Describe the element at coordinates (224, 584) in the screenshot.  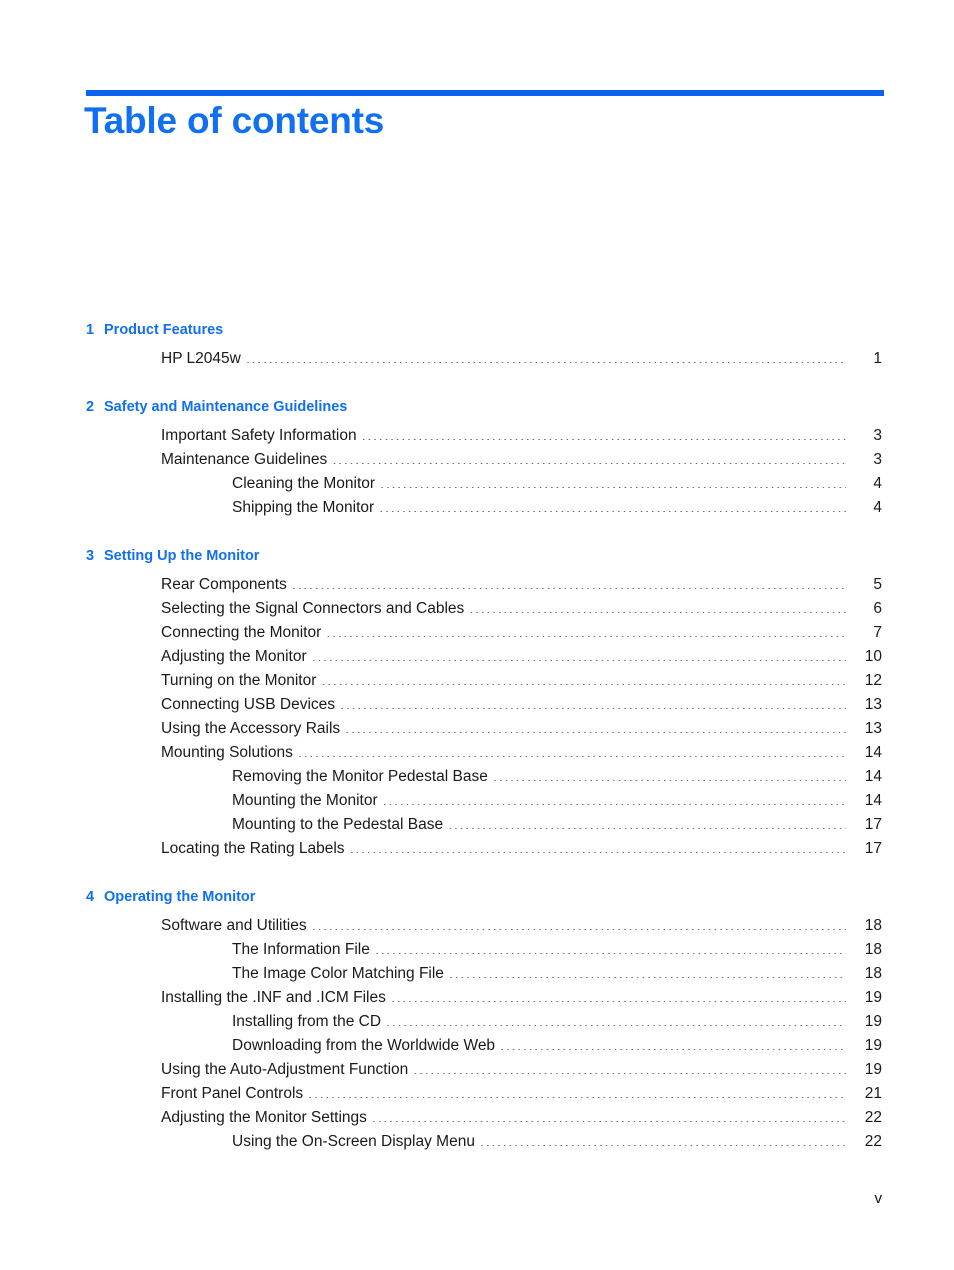
I see `toc-entry-label: Rear Components` at that location.